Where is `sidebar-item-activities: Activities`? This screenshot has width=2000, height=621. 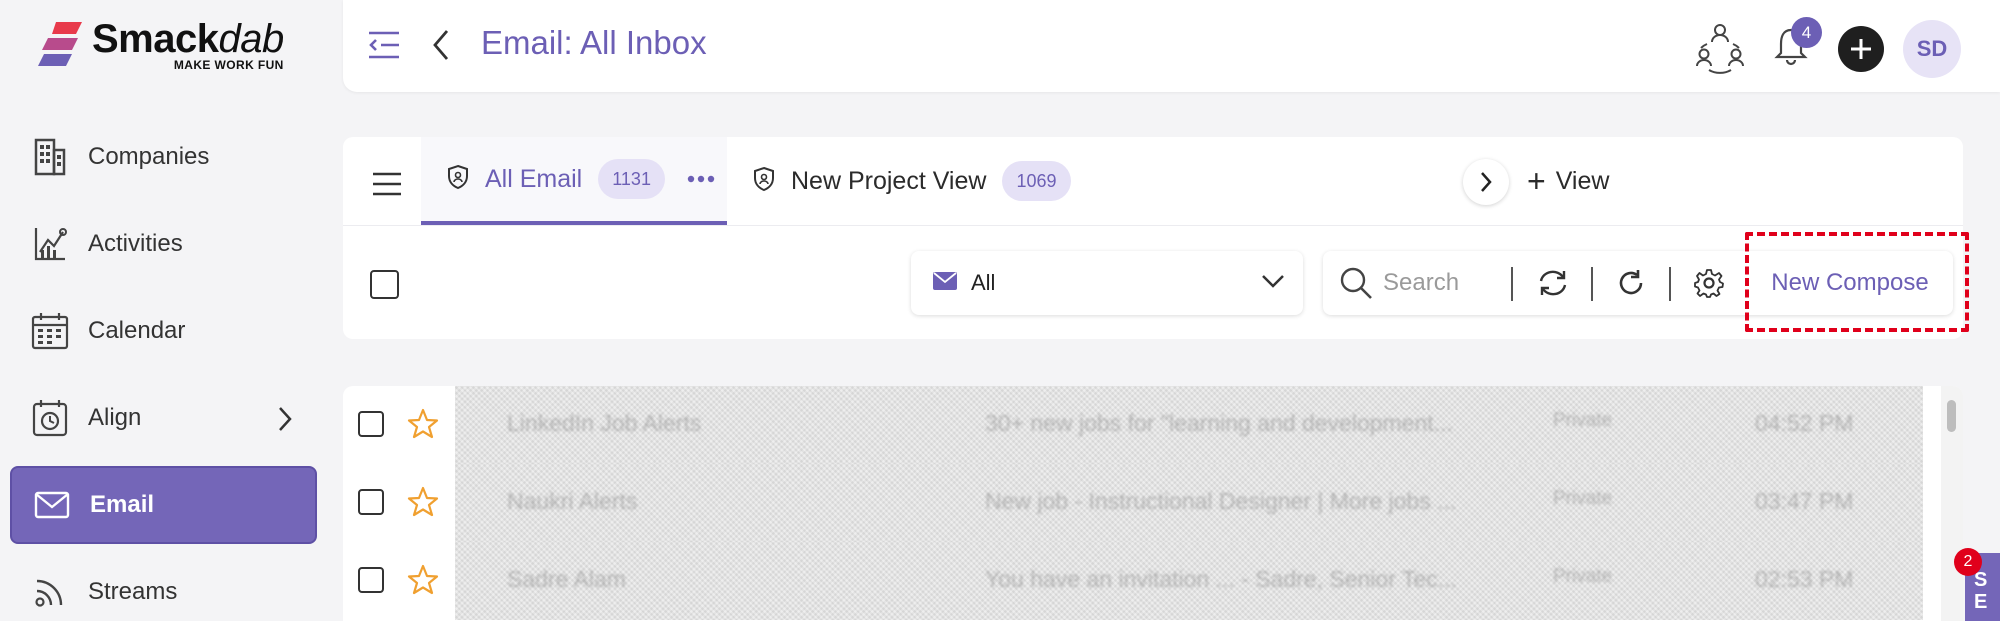 sidebar-item-activities: Activities is located at coordinates (163, 244).